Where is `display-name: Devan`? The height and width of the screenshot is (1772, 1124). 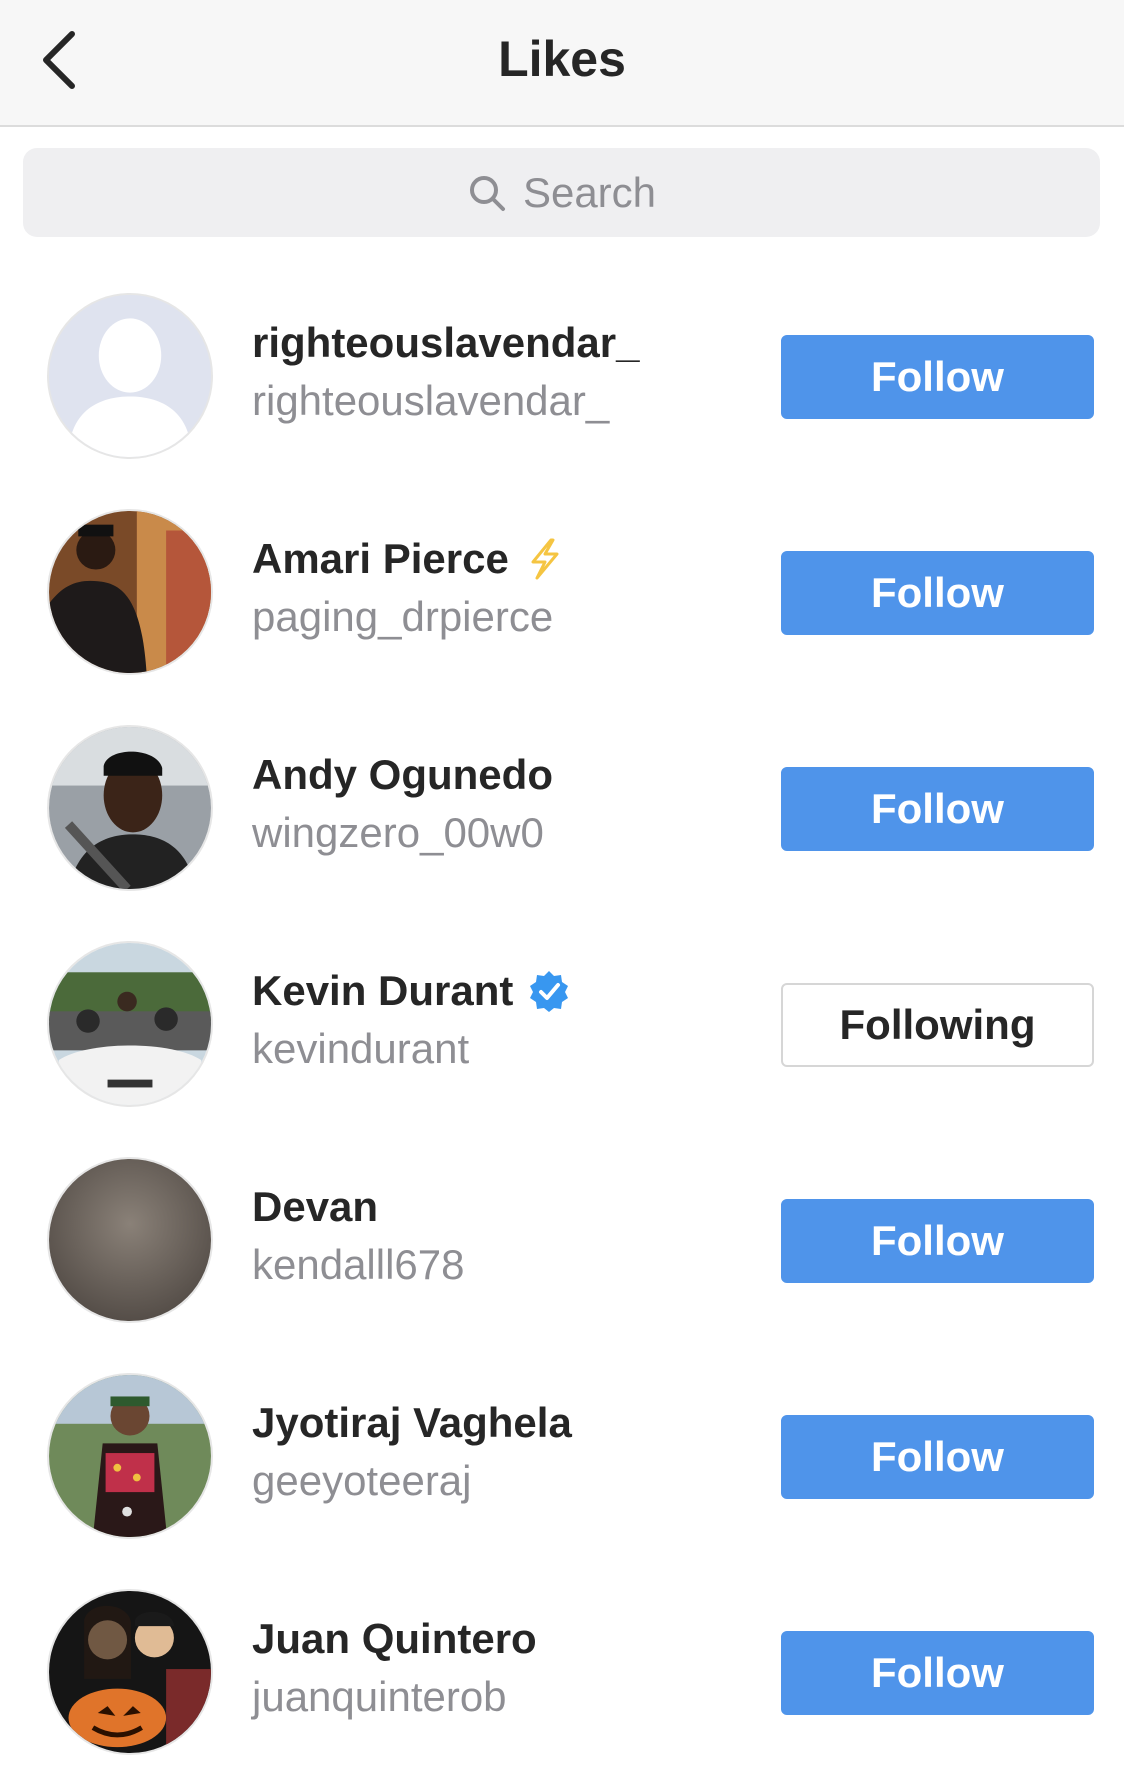
display-name: Devan is located at coordinates (358, 1207).